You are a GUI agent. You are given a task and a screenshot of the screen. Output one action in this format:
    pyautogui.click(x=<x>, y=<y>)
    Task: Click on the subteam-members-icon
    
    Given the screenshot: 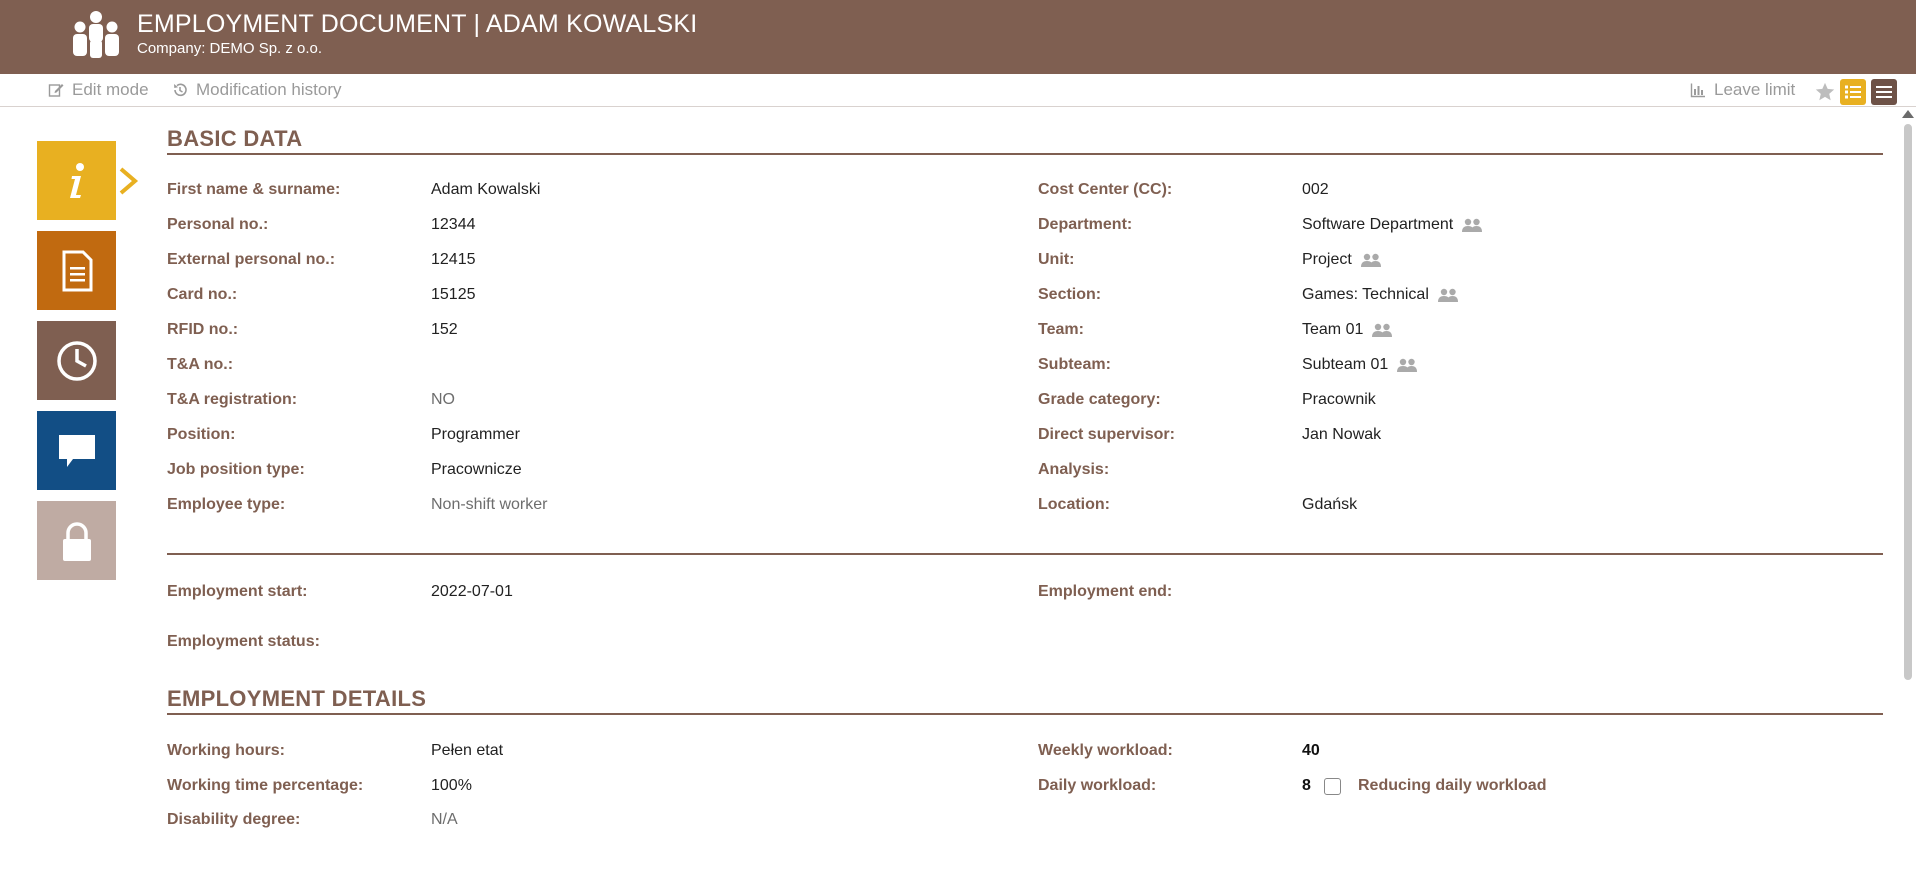 What is the action you would take?
    pyautogui.click(x=1407, y=365)
    